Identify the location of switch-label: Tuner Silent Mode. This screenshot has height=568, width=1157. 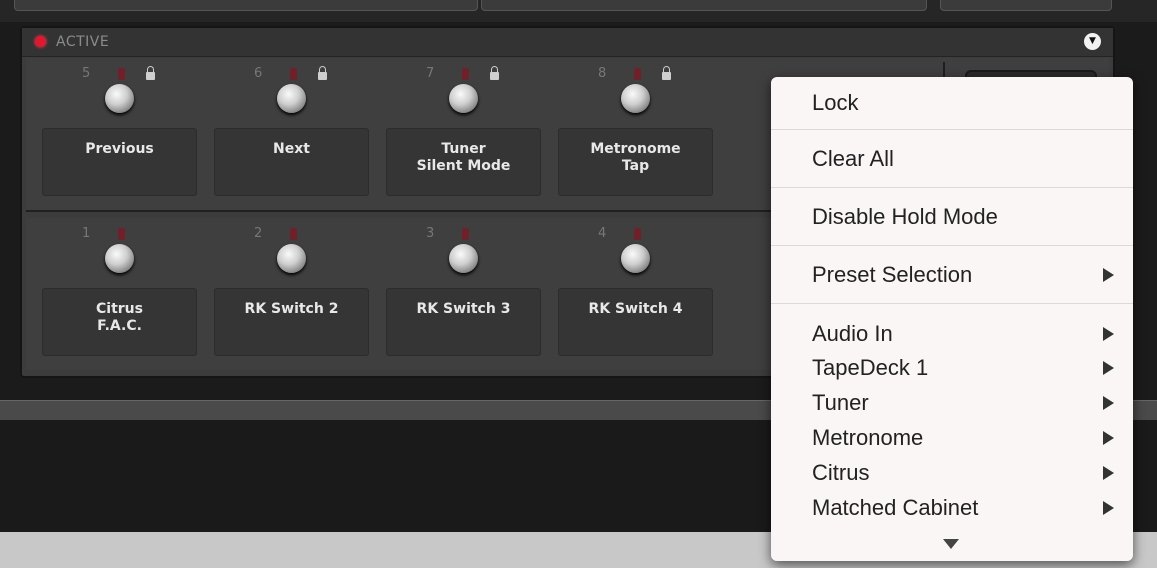
(463, 162).